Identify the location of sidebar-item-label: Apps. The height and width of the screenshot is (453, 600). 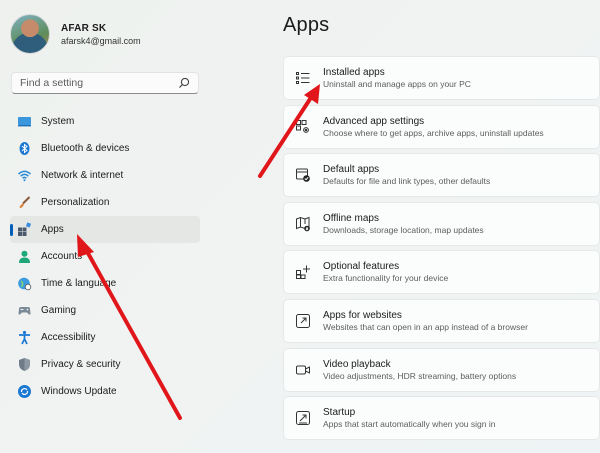
(52, 229).